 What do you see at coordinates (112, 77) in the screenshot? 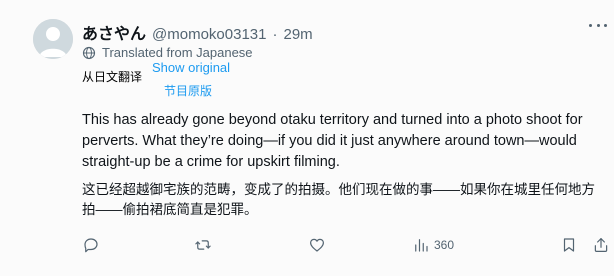
I see `translation-notice-cn: 从日文翻译` at bounding box center [112, 77].